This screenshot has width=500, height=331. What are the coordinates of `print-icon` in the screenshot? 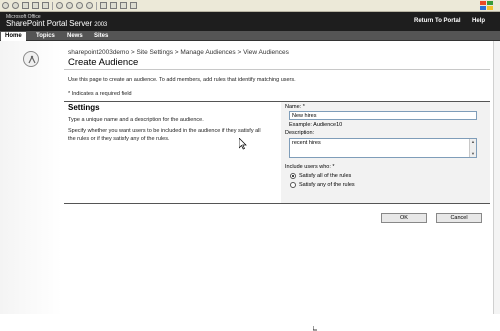 It's located at (113, 5).